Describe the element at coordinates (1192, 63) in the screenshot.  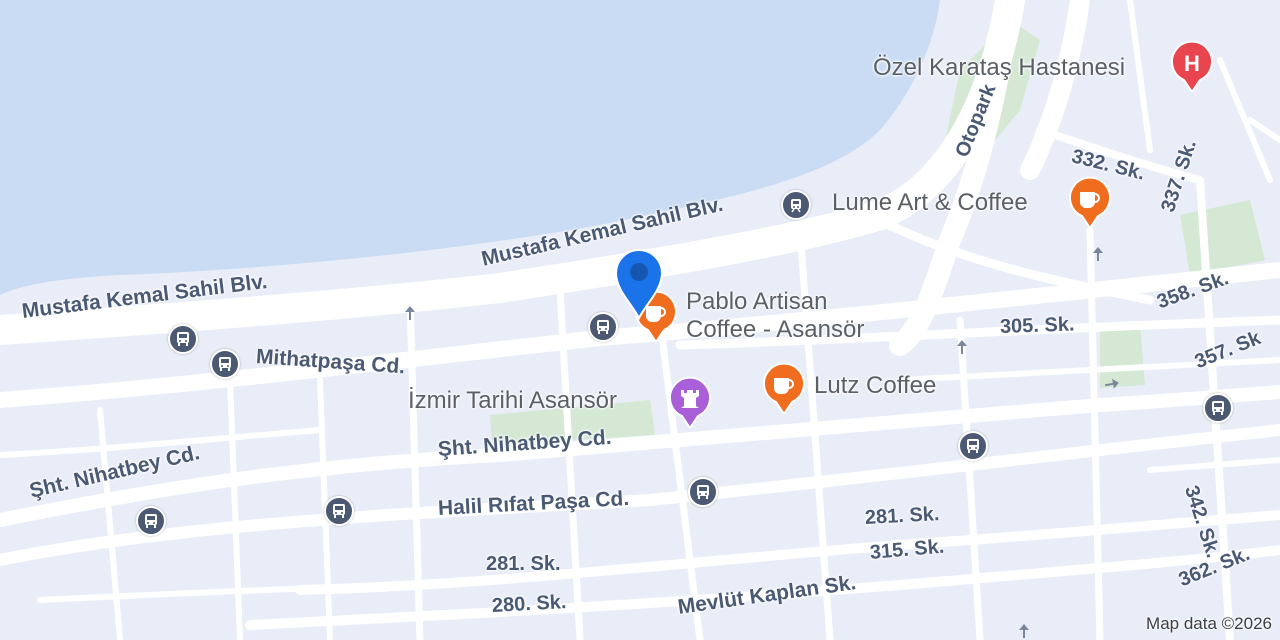
I see `svg-text: H` at that location.